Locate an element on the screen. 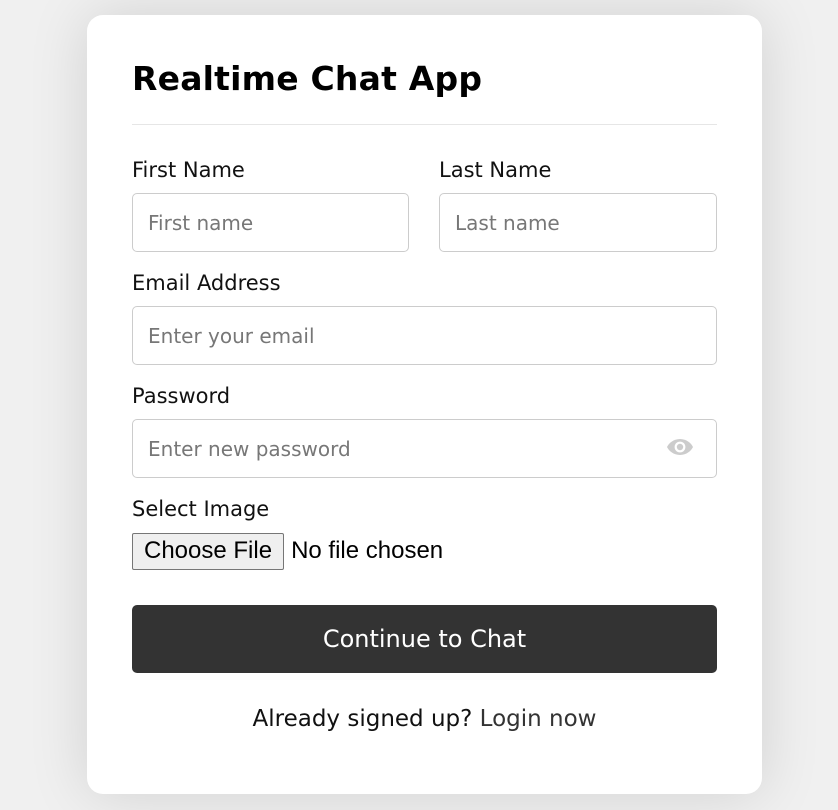 This screenshot has width=838, height=810. eye-icon is located at coordinates (680, 447).